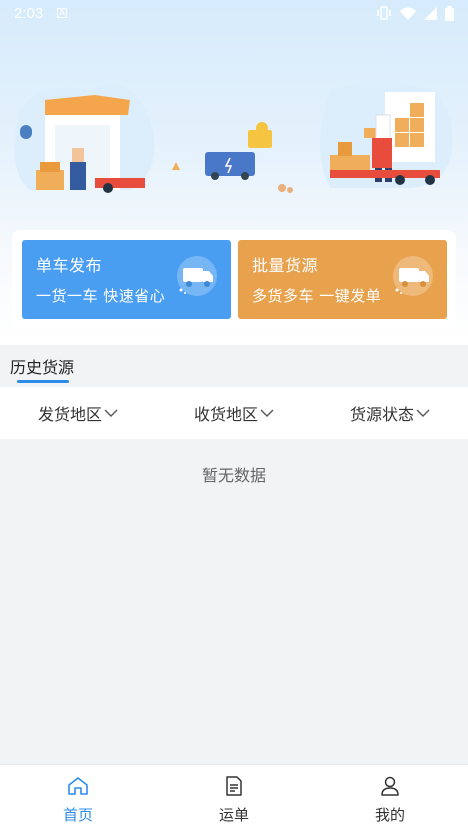  What do you see at coordinates (225, 414) in the screenshot?
I see `filter-label: 收货地区` at bounding box center [225, 414].